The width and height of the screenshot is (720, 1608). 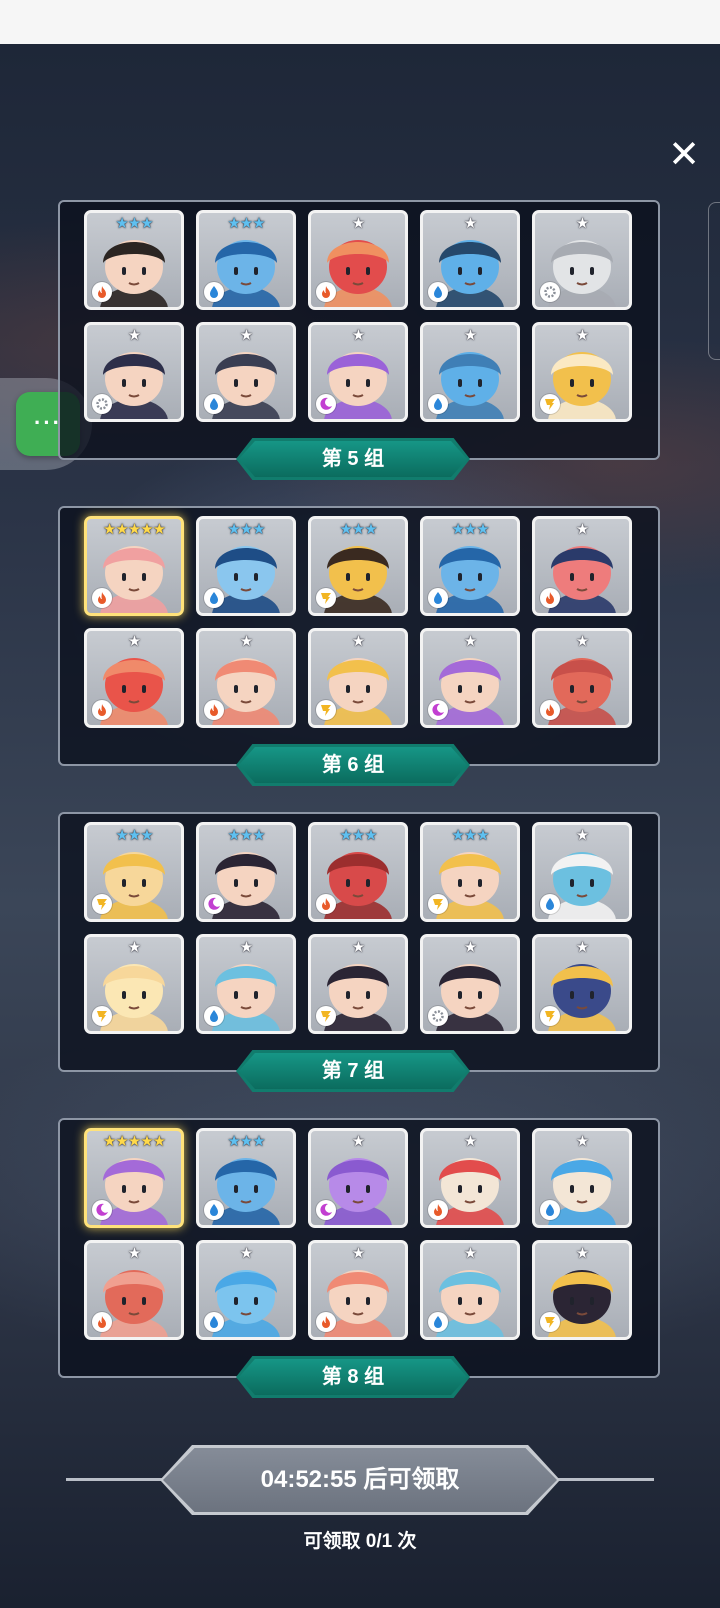 I want to click on hero-red-totem-card: ★, so click(x=582, y=678).